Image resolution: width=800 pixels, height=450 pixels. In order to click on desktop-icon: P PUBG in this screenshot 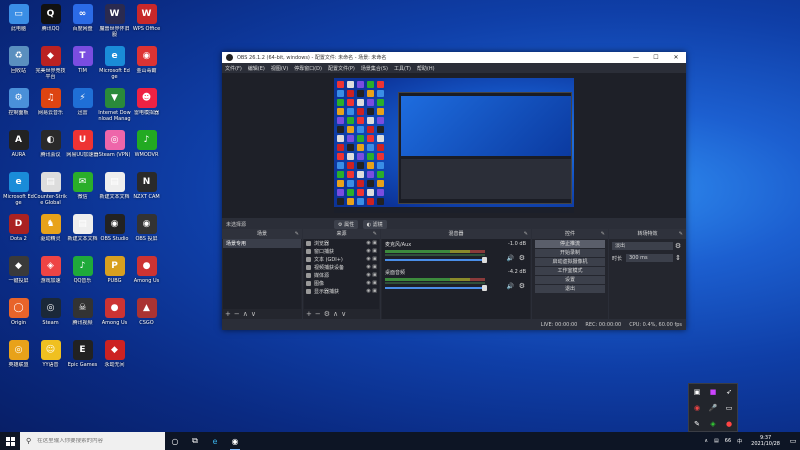, I will do `click(114, 274)`.